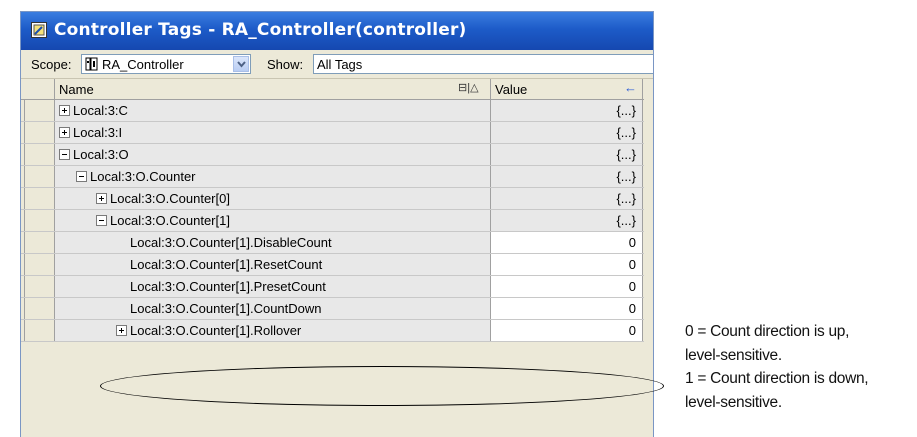 The width and height of the screenshot is (917, 437). Describe the element at coordinates (100, 110) in the screenshot. I see `tag-name: Local:3:C` at that location.